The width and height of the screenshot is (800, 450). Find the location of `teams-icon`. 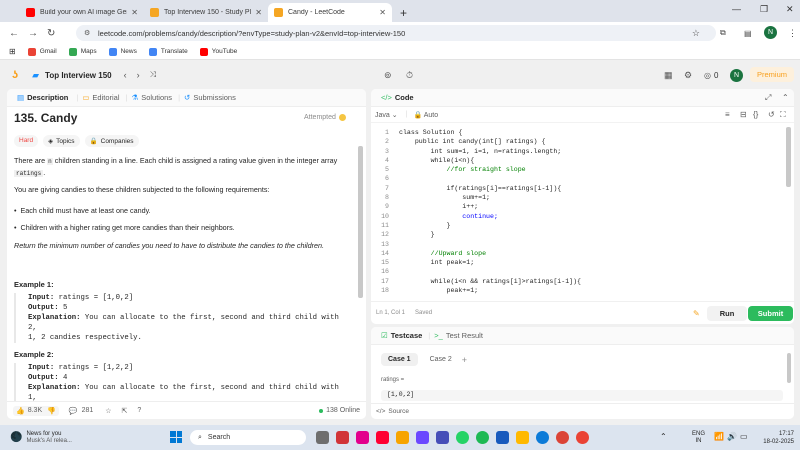

teams-icon is located at coordinates (442, 437).